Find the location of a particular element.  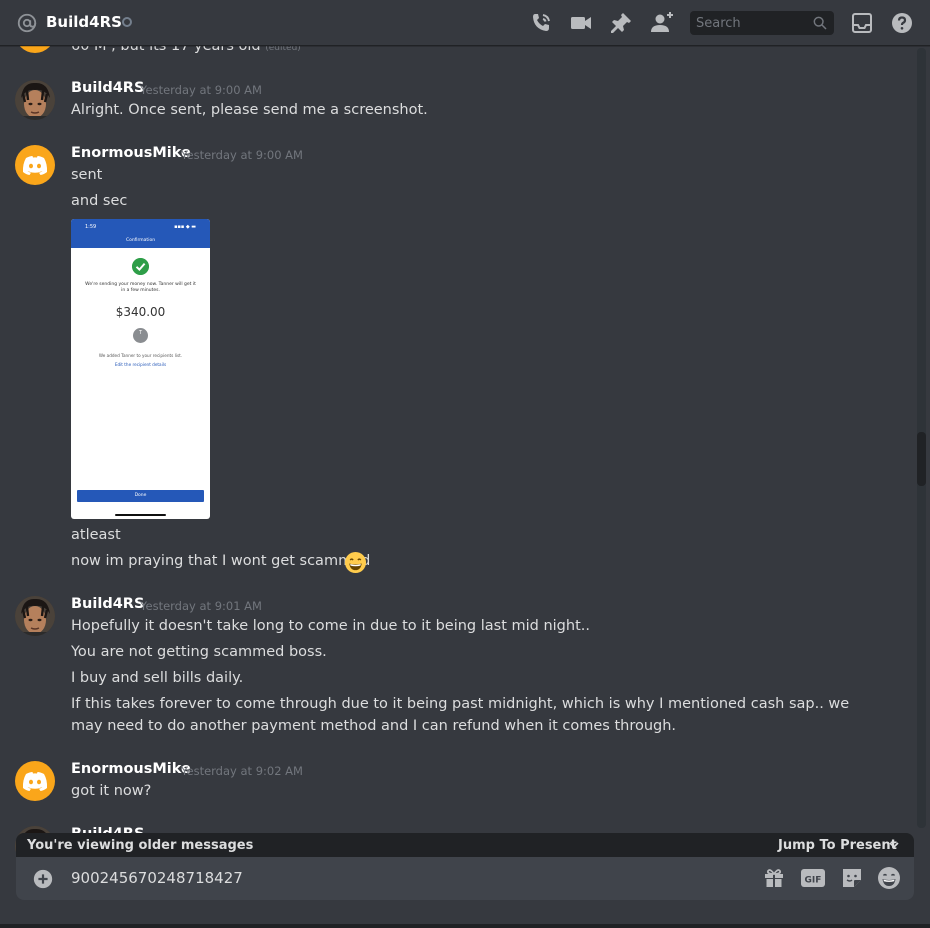

message-text: and sec is located at coordinates (99, 201).